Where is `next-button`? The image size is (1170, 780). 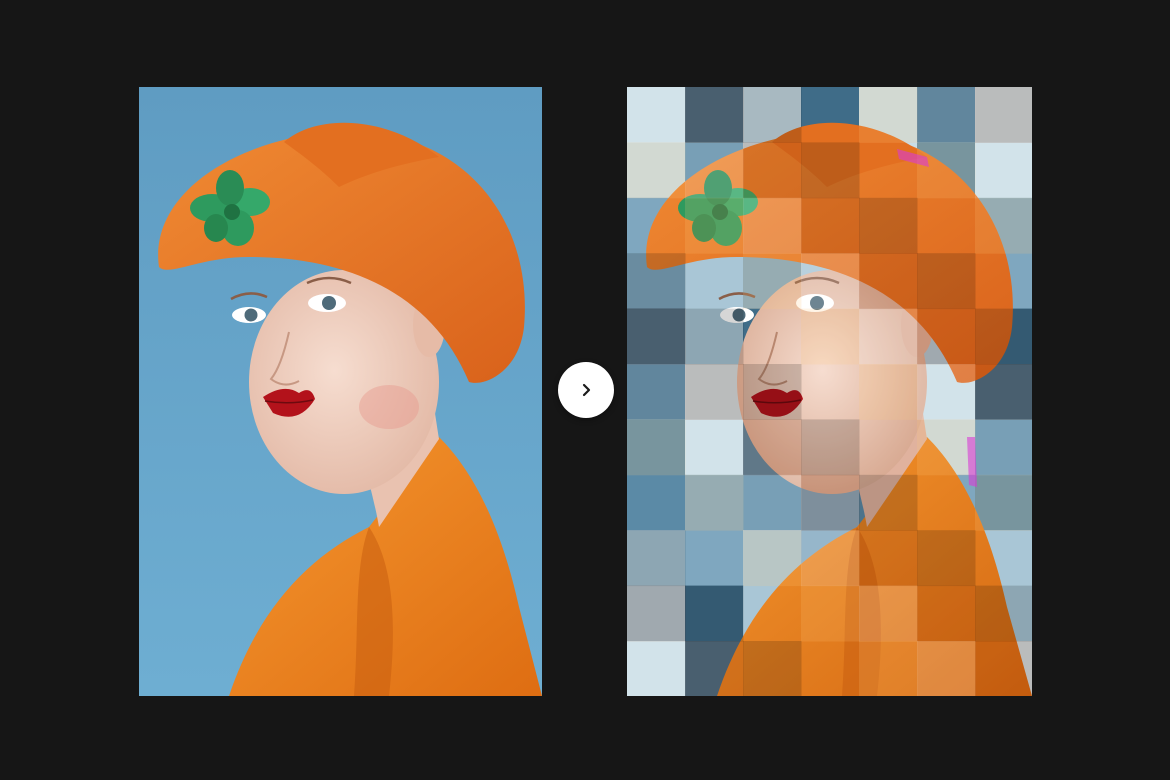 next-button is located at coordinates (586, 390).